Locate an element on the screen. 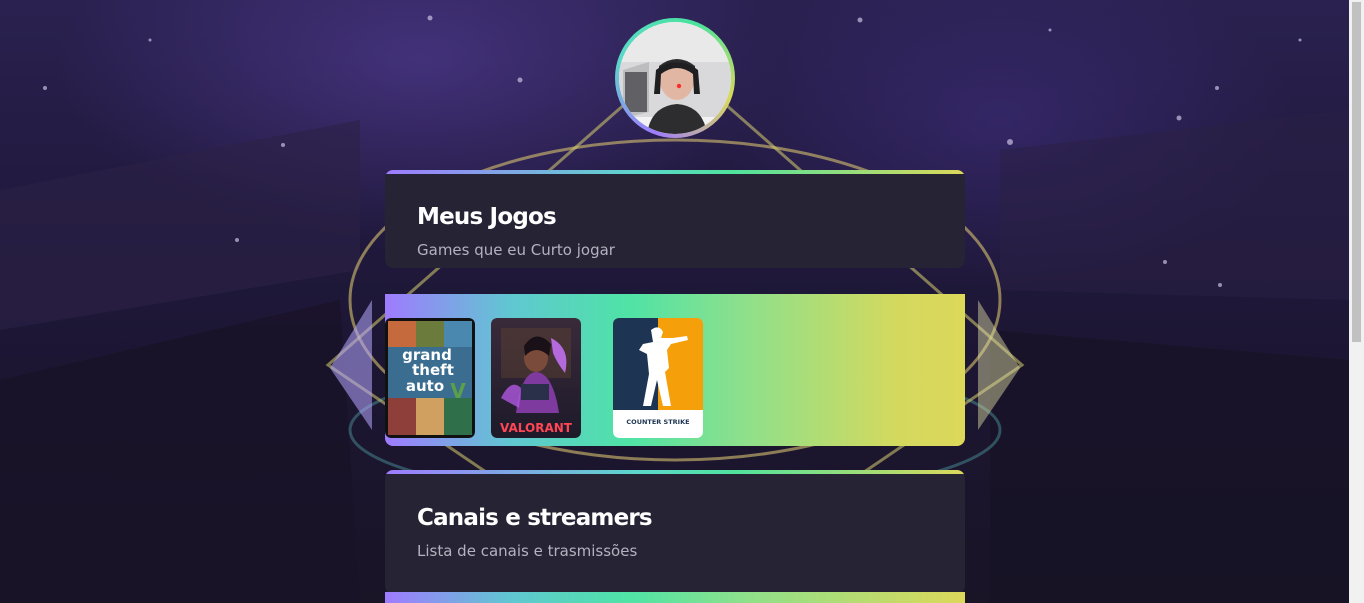 The width and height of the screenshot is (1364, 603). scrollbar-thumb is located at coordinates (1356, 172).